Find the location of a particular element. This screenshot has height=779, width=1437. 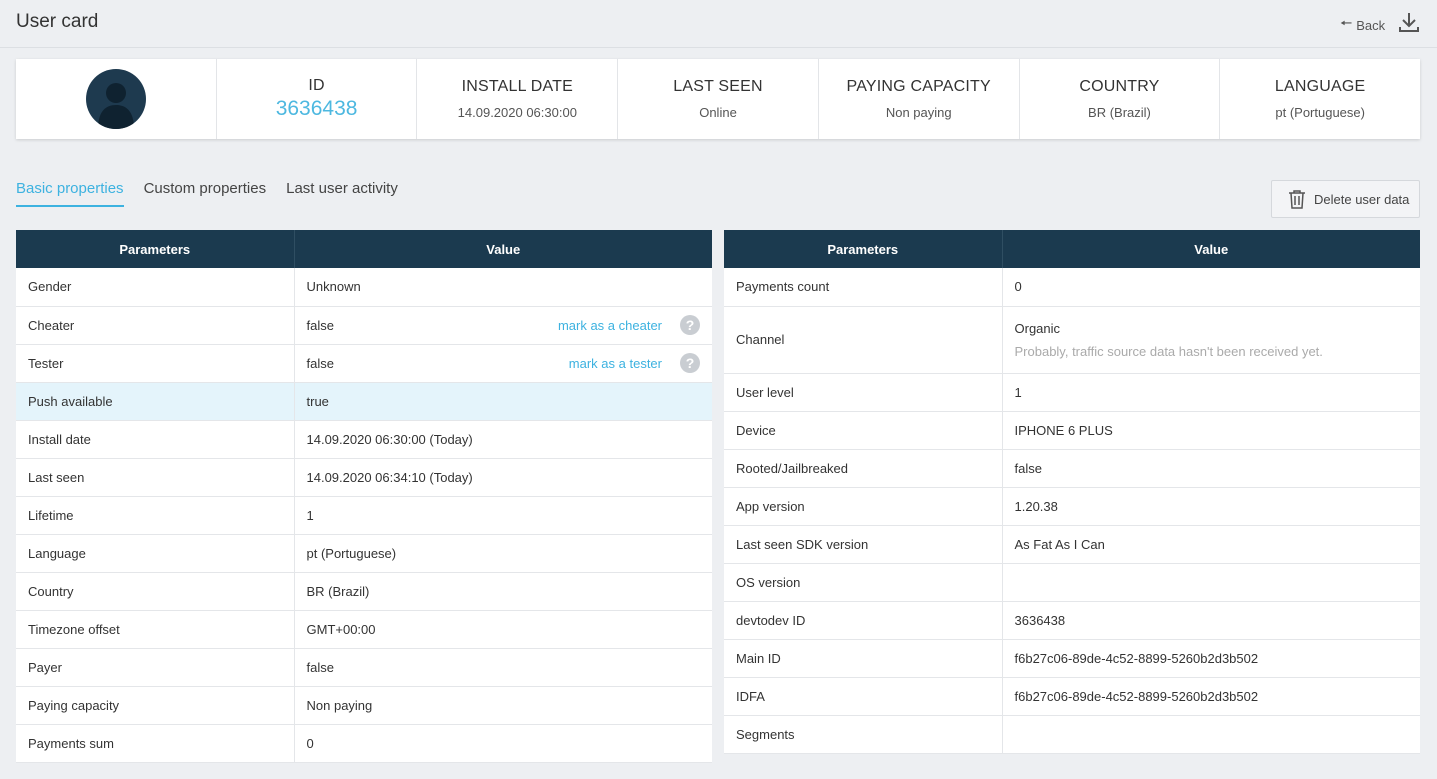

table-row: devtodev ID 3636438 is located at coordinates (1072, 620).